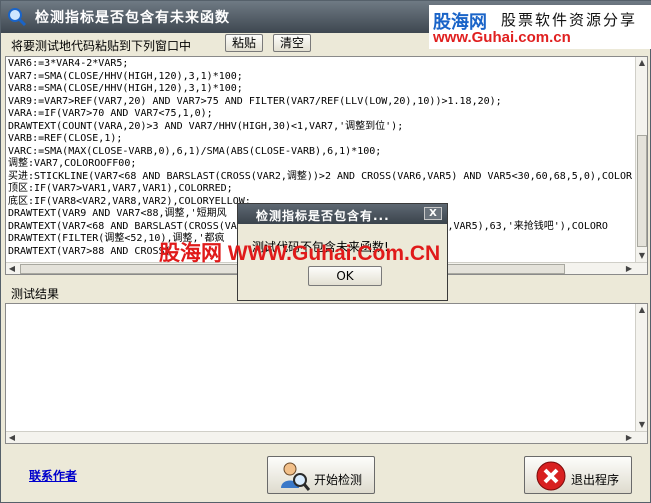 The image size is (651, 503). Describe the element at coordinates (433, 213) in the screenshot. I see `close-icon: X` at that location.